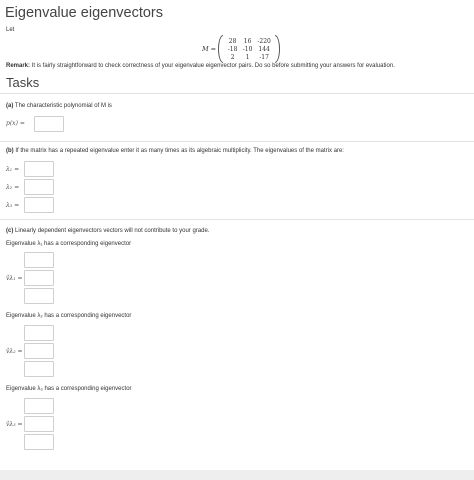 This screenshot has width=474, height=480. What do you see at coordinates (18, 66) in the screenshot?
I see `remark-label: Remark:` at bounding box center [18, 66].